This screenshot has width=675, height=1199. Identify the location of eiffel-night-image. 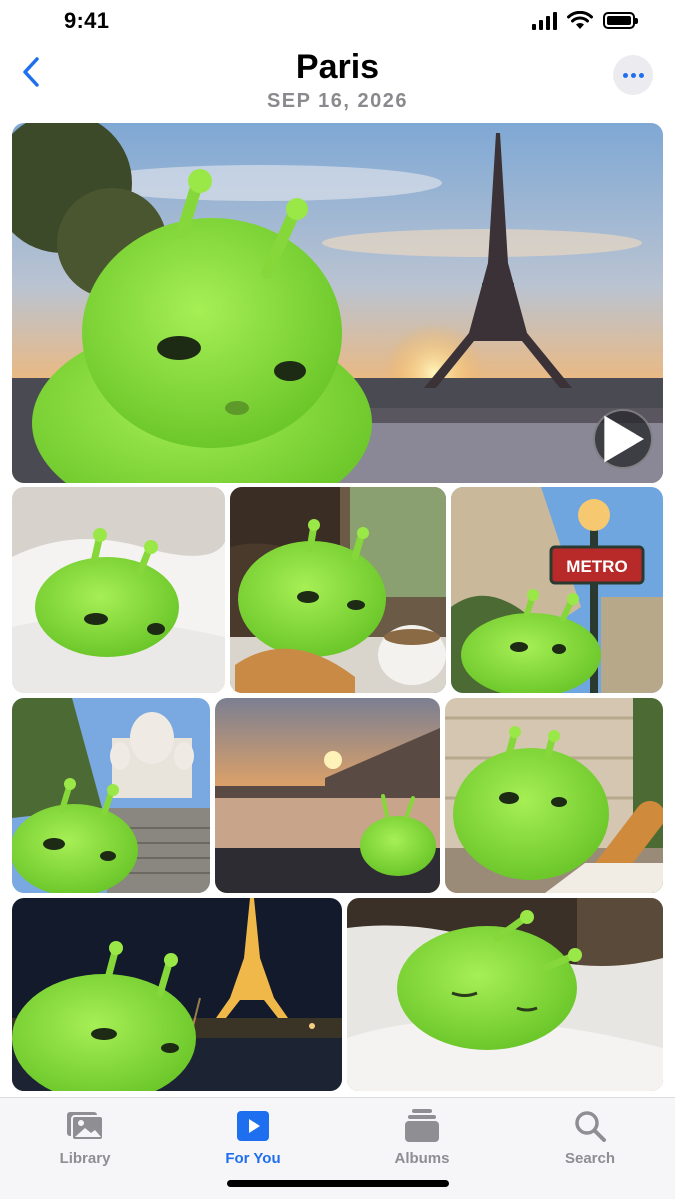
(177, 994).